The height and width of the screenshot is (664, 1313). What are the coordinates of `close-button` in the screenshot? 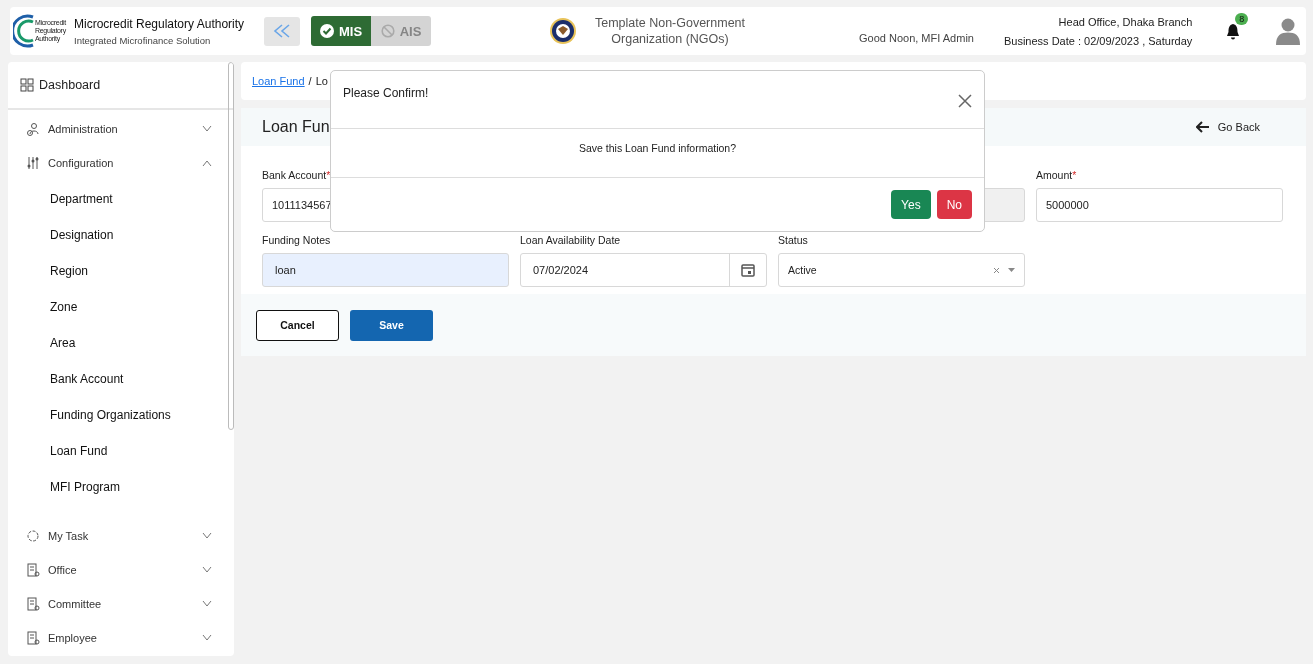 It's located at (965, 101).